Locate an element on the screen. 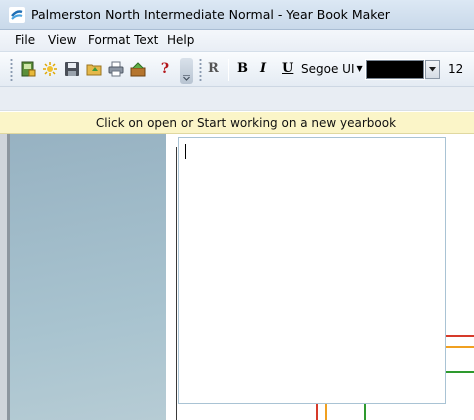 Image resolution: width=474 pixels, height=420 pixels. font-color-dropdown is located at coordinates (432, 69).